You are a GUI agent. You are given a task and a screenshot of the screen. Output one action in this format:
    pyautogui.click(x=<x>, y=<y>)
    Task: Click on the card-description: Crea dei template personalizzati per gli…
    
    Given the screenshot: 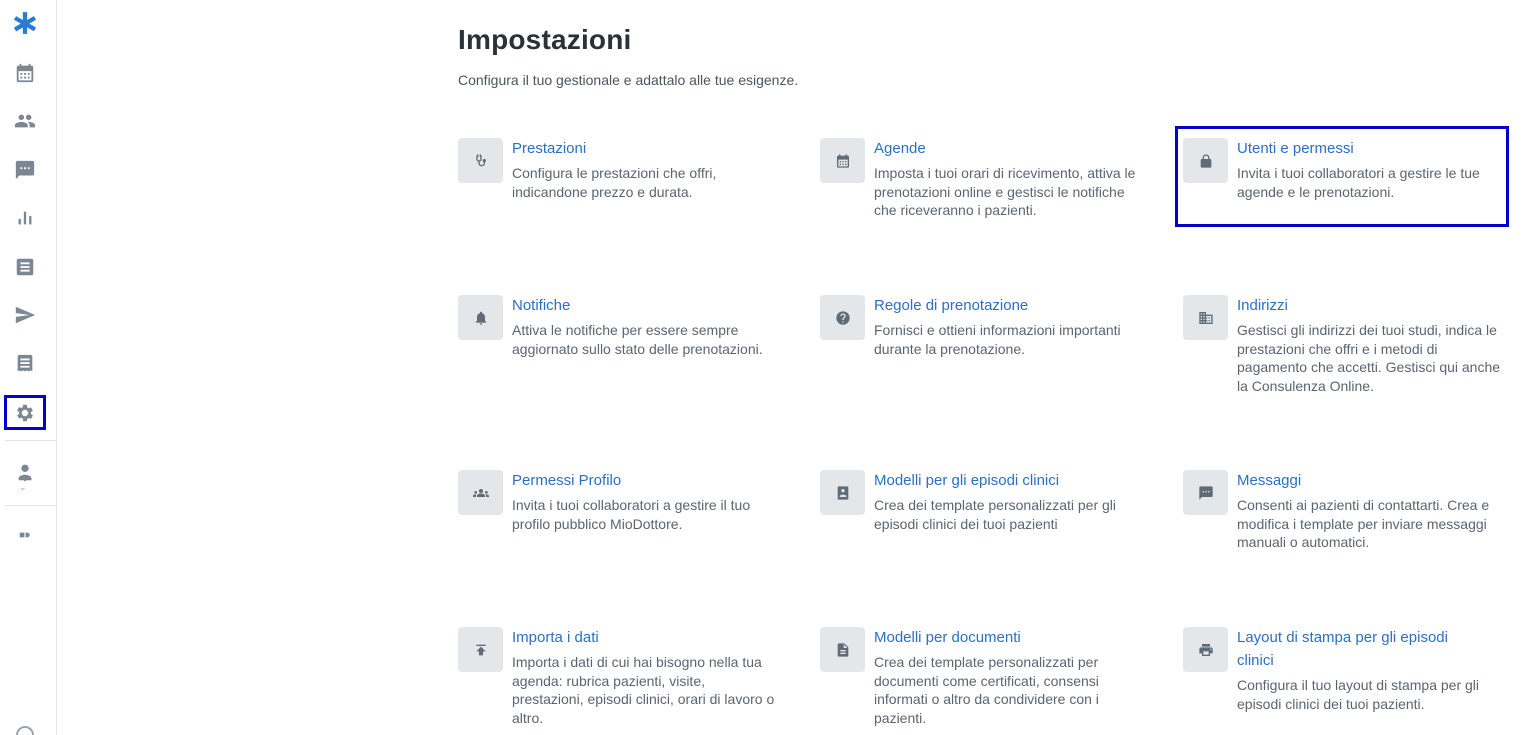 What is the action you would take?
    pyautogui.click(x=995, y=514)
    